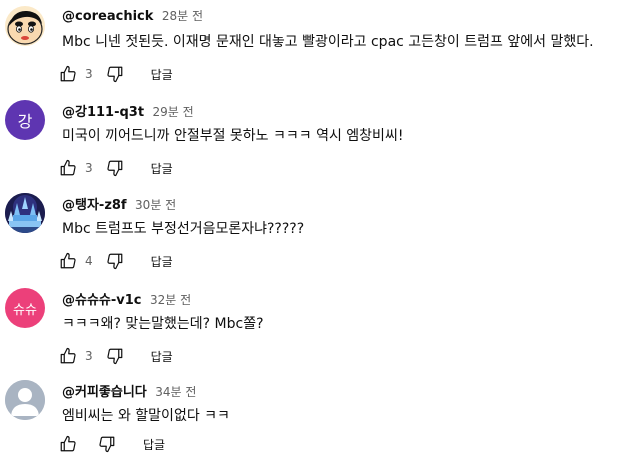 The height and width of the screenshot is (474, 621). Describe the element at coordinates (89, 261) in the screenshot. I see `like-count: 4` at that location.